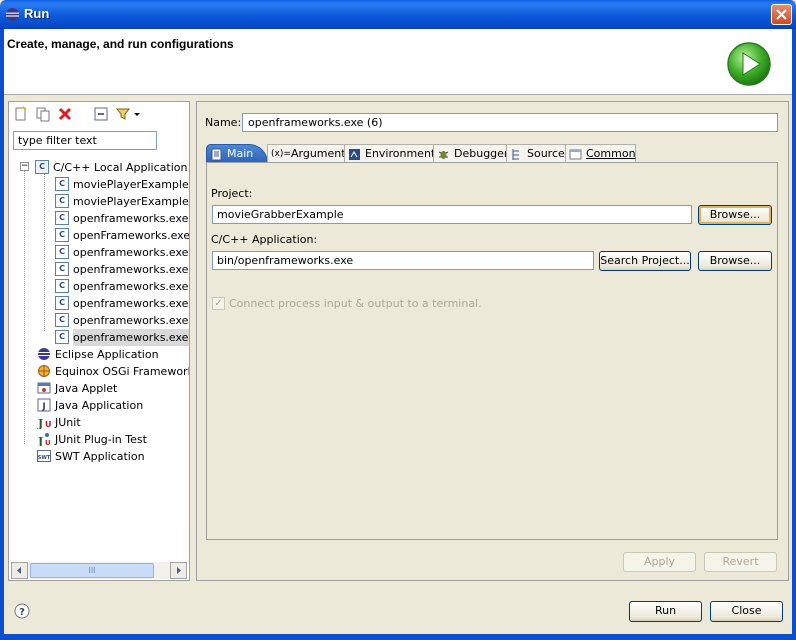  I want to click on new-config-icon, so click(21, 114).